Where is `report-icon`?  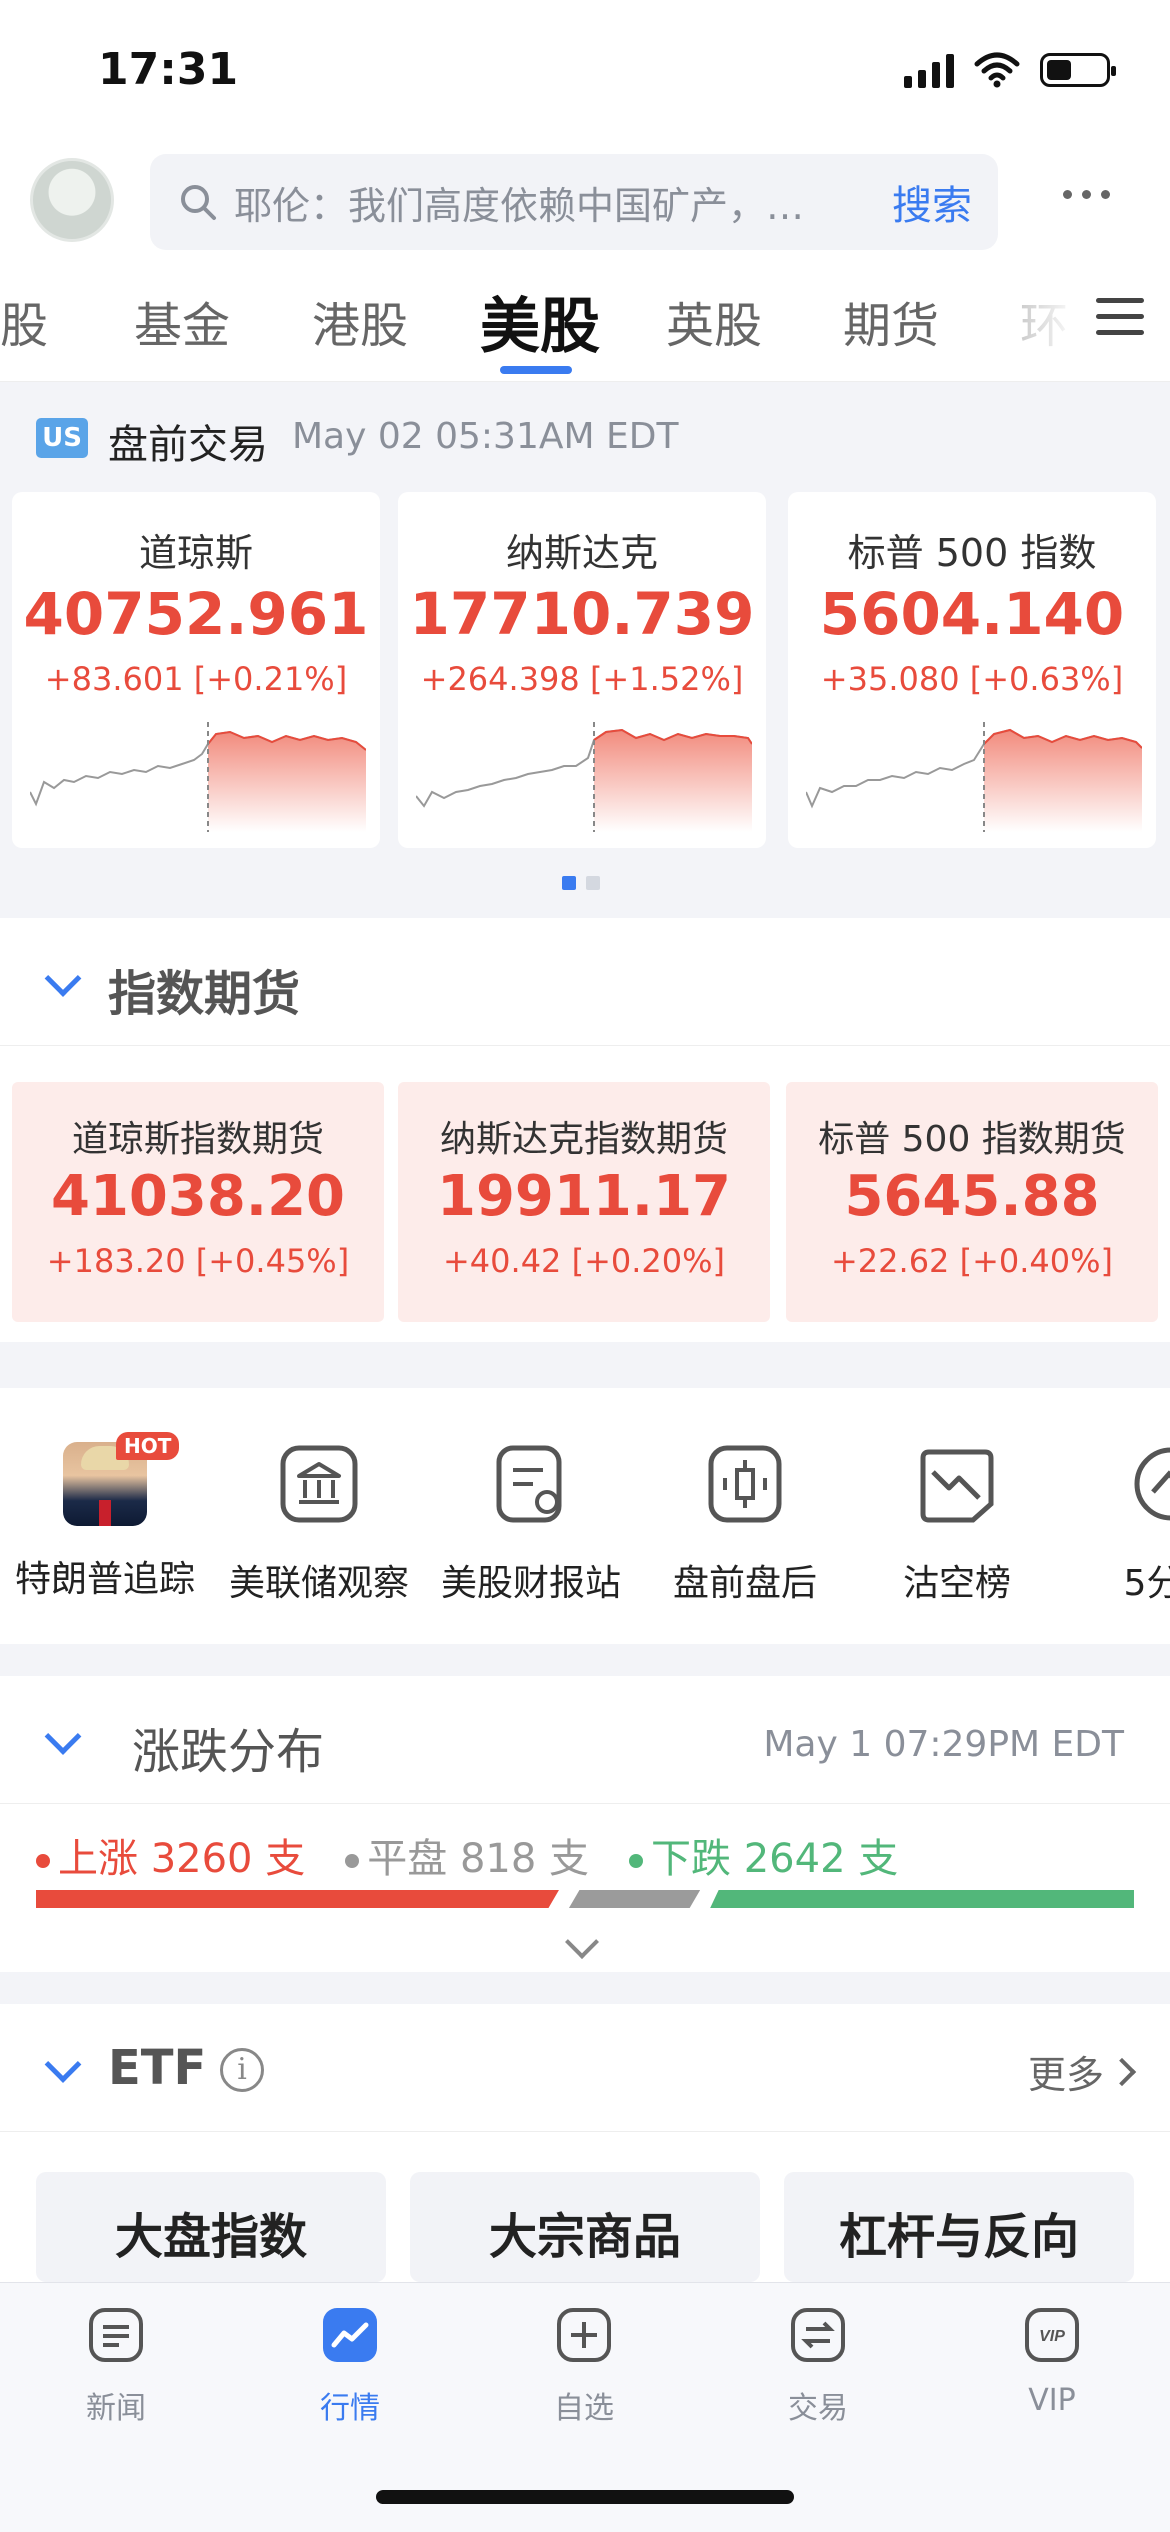
report-icon is located at coordinates (529, 1484).